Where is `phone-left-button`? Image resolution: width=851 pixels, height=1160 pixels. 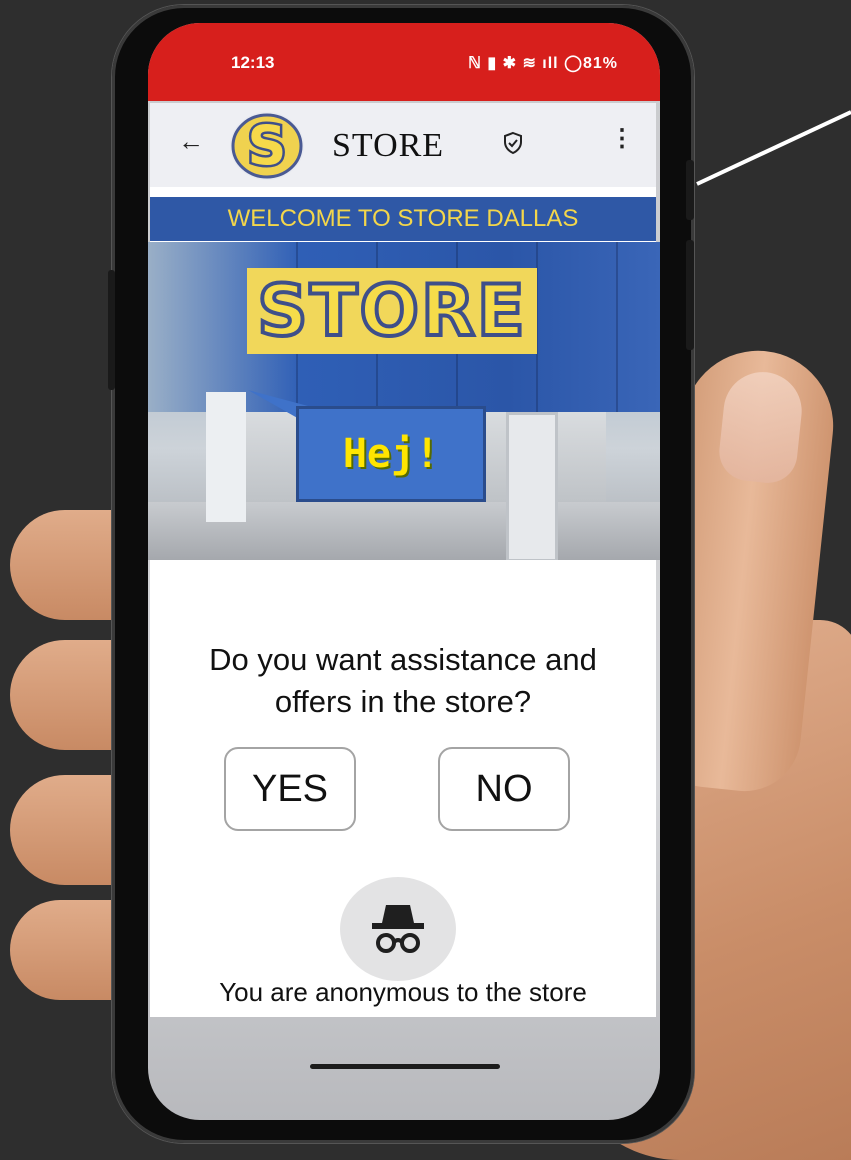 phone-left-button is located at coordinates (111, 330).